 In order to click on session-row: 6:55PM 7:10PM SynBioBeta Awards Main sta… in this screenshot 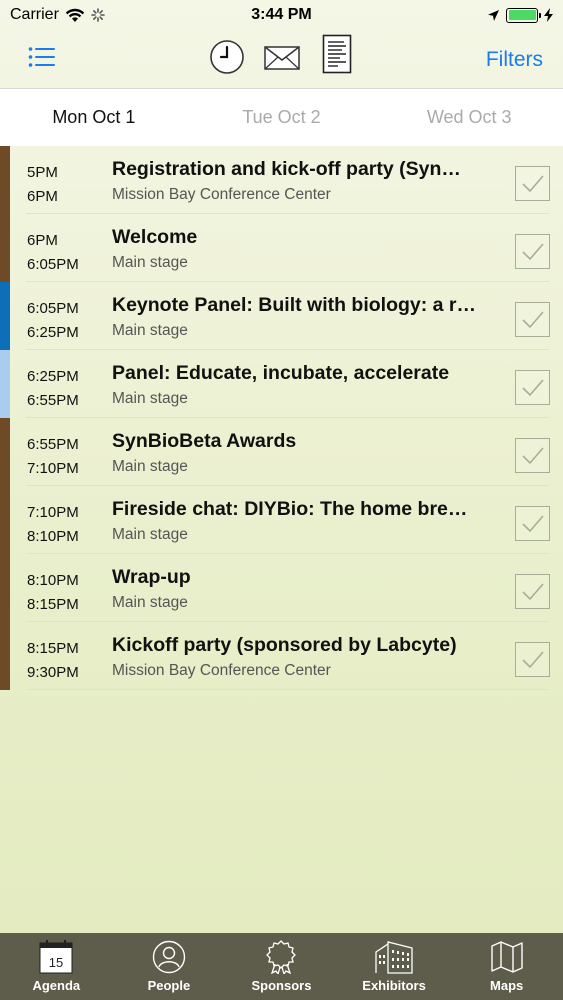, I will do `click(281, 452)`.